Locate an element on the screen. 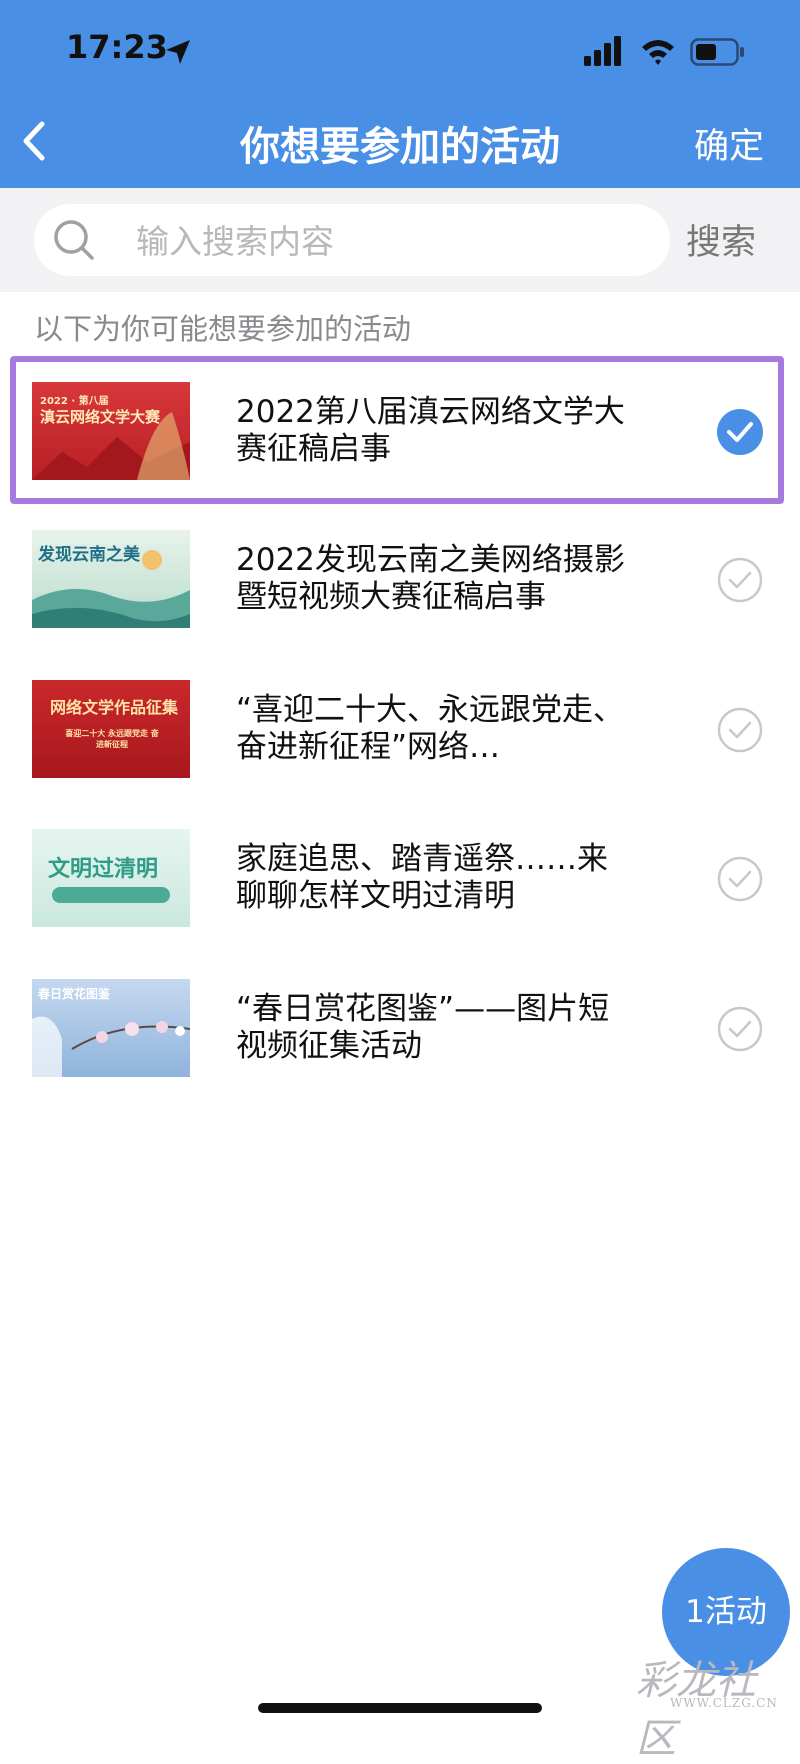 This screenshot has width=800, height=1764. activity-thumbnail: 网络文学作品征集 喜迎二十大 永远跟党走 奋进新征程 is located at coordinates (111, 729).